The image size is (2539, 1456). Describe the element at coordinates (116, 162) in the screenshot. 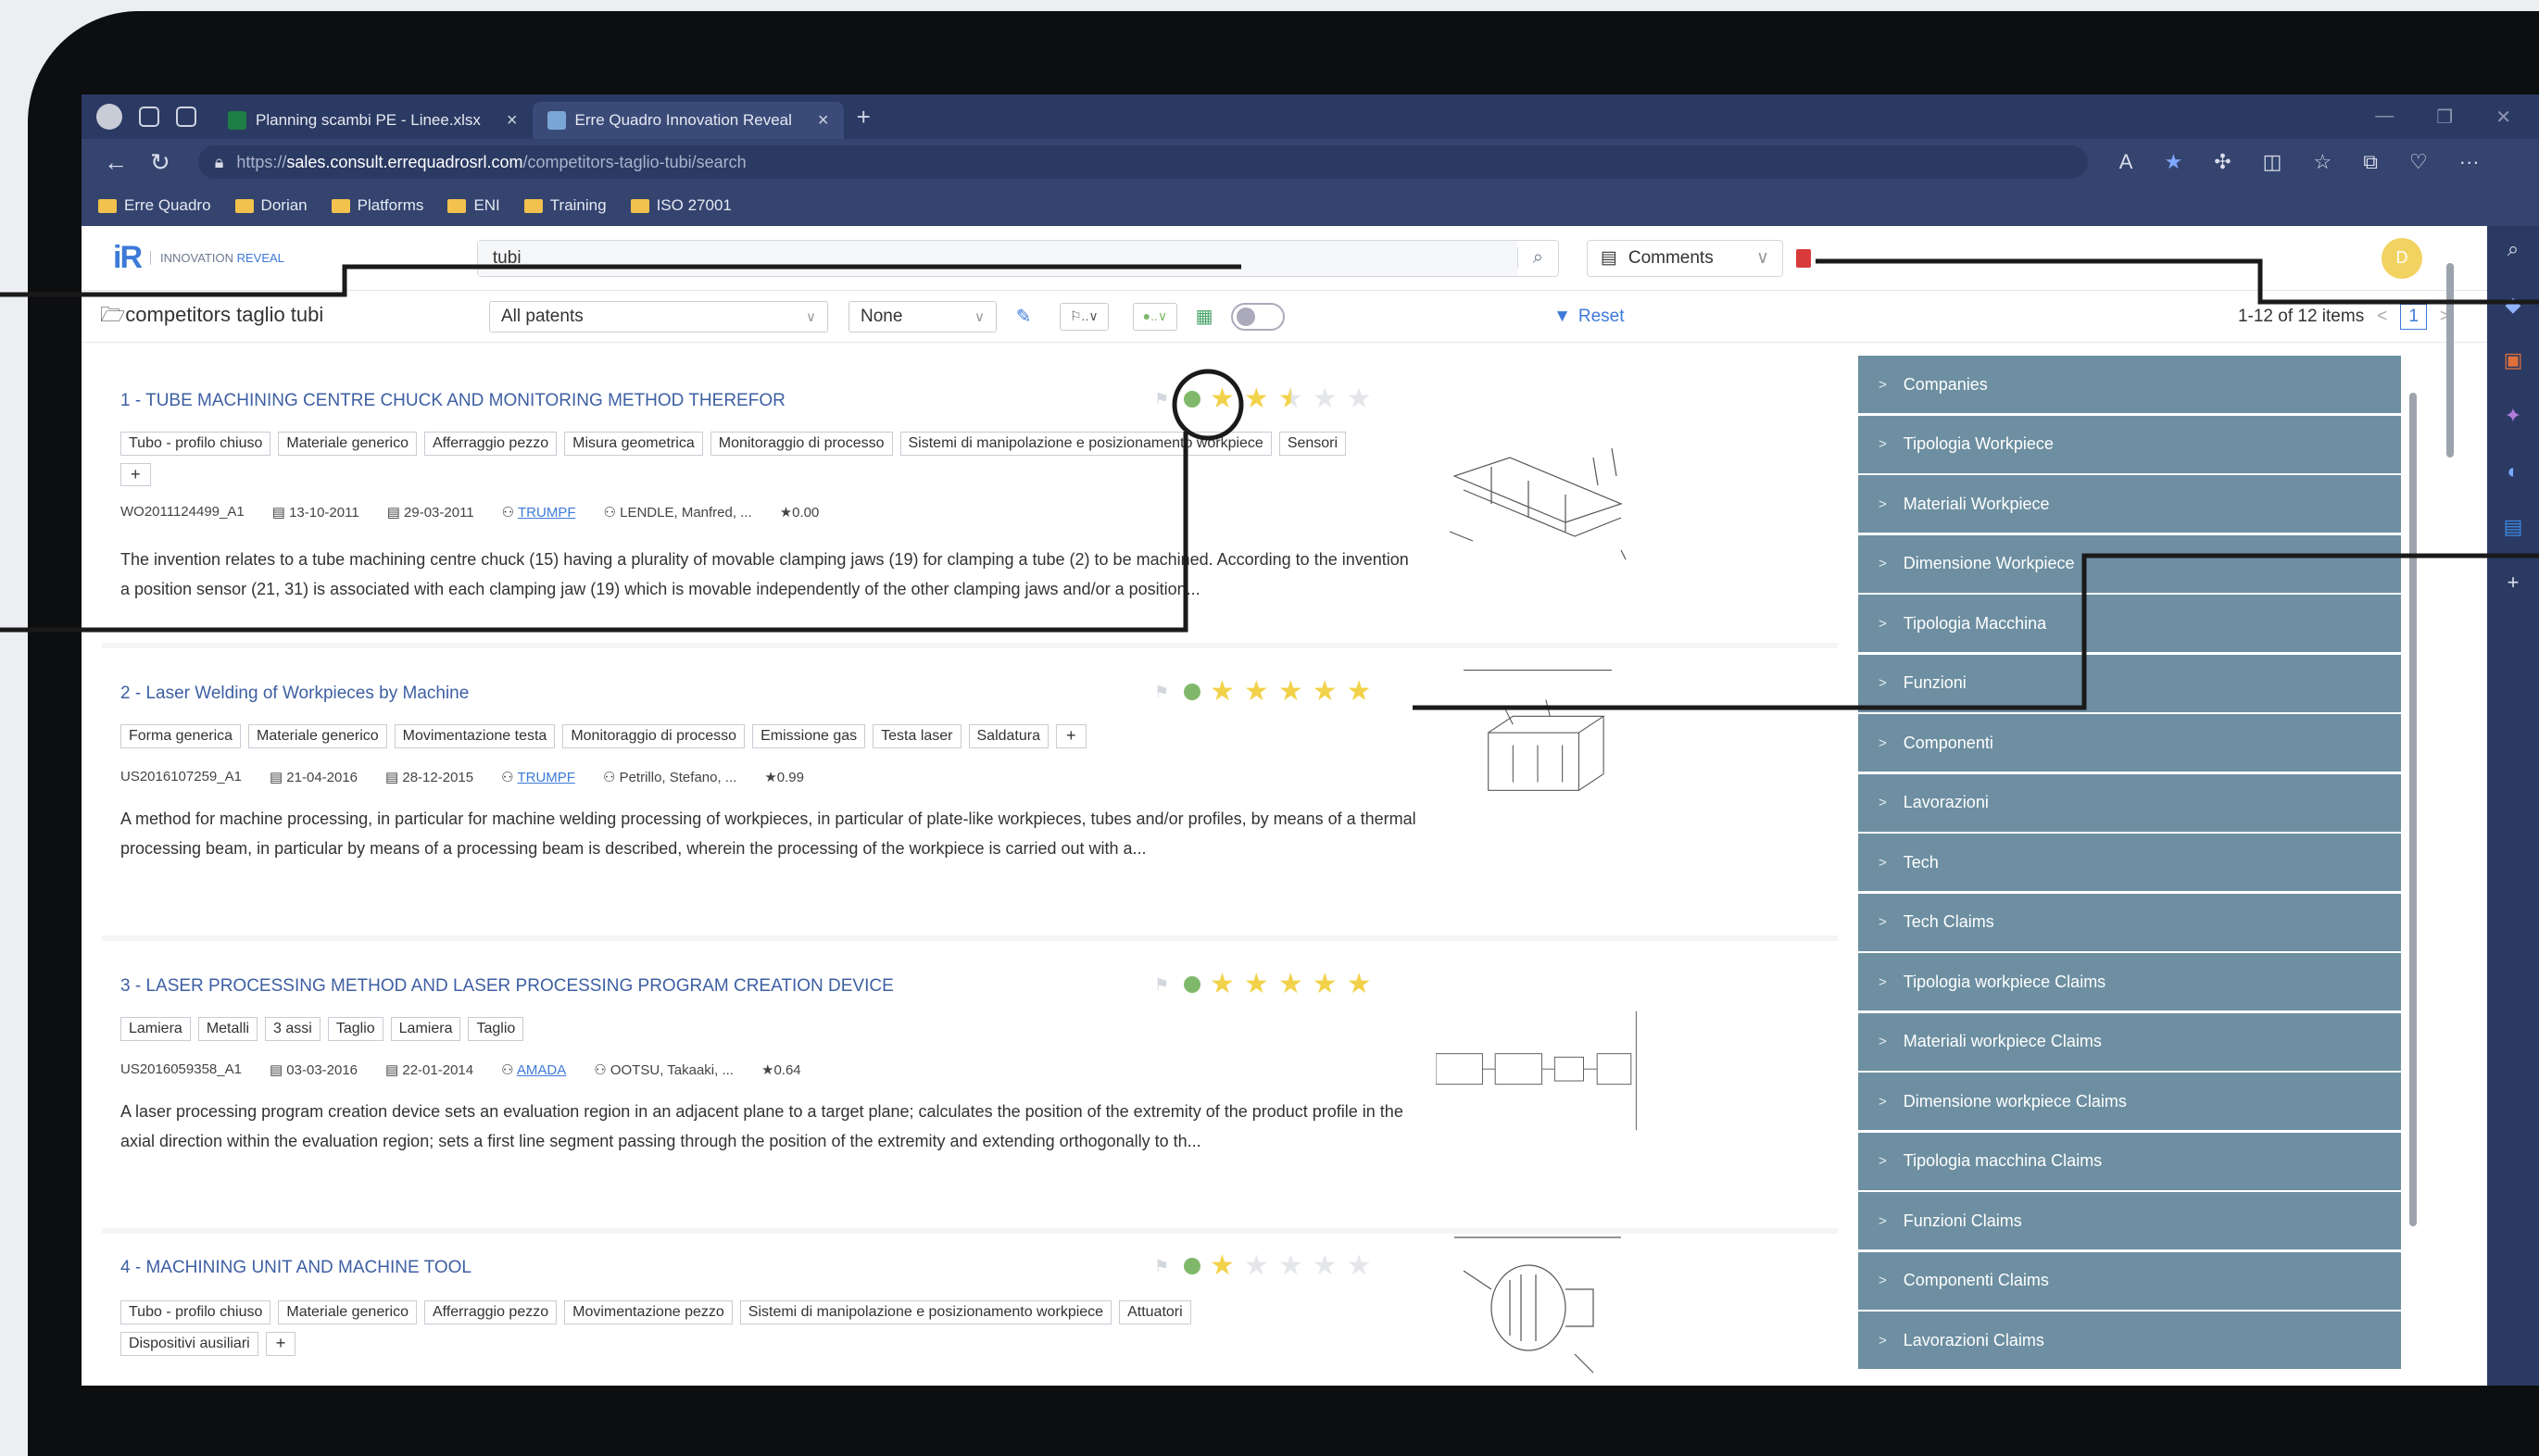

I see `back-icon: ←` at that location.